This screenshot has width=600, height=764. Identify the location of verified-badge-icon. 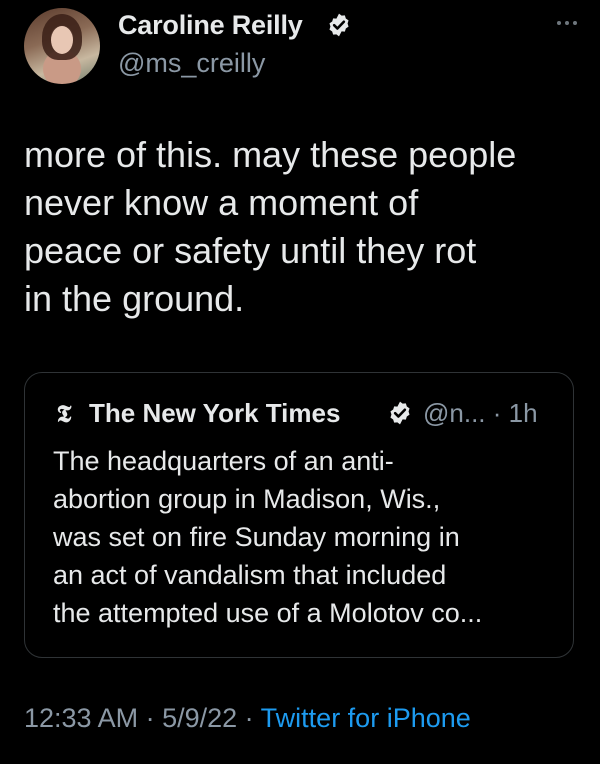
(339, 25).